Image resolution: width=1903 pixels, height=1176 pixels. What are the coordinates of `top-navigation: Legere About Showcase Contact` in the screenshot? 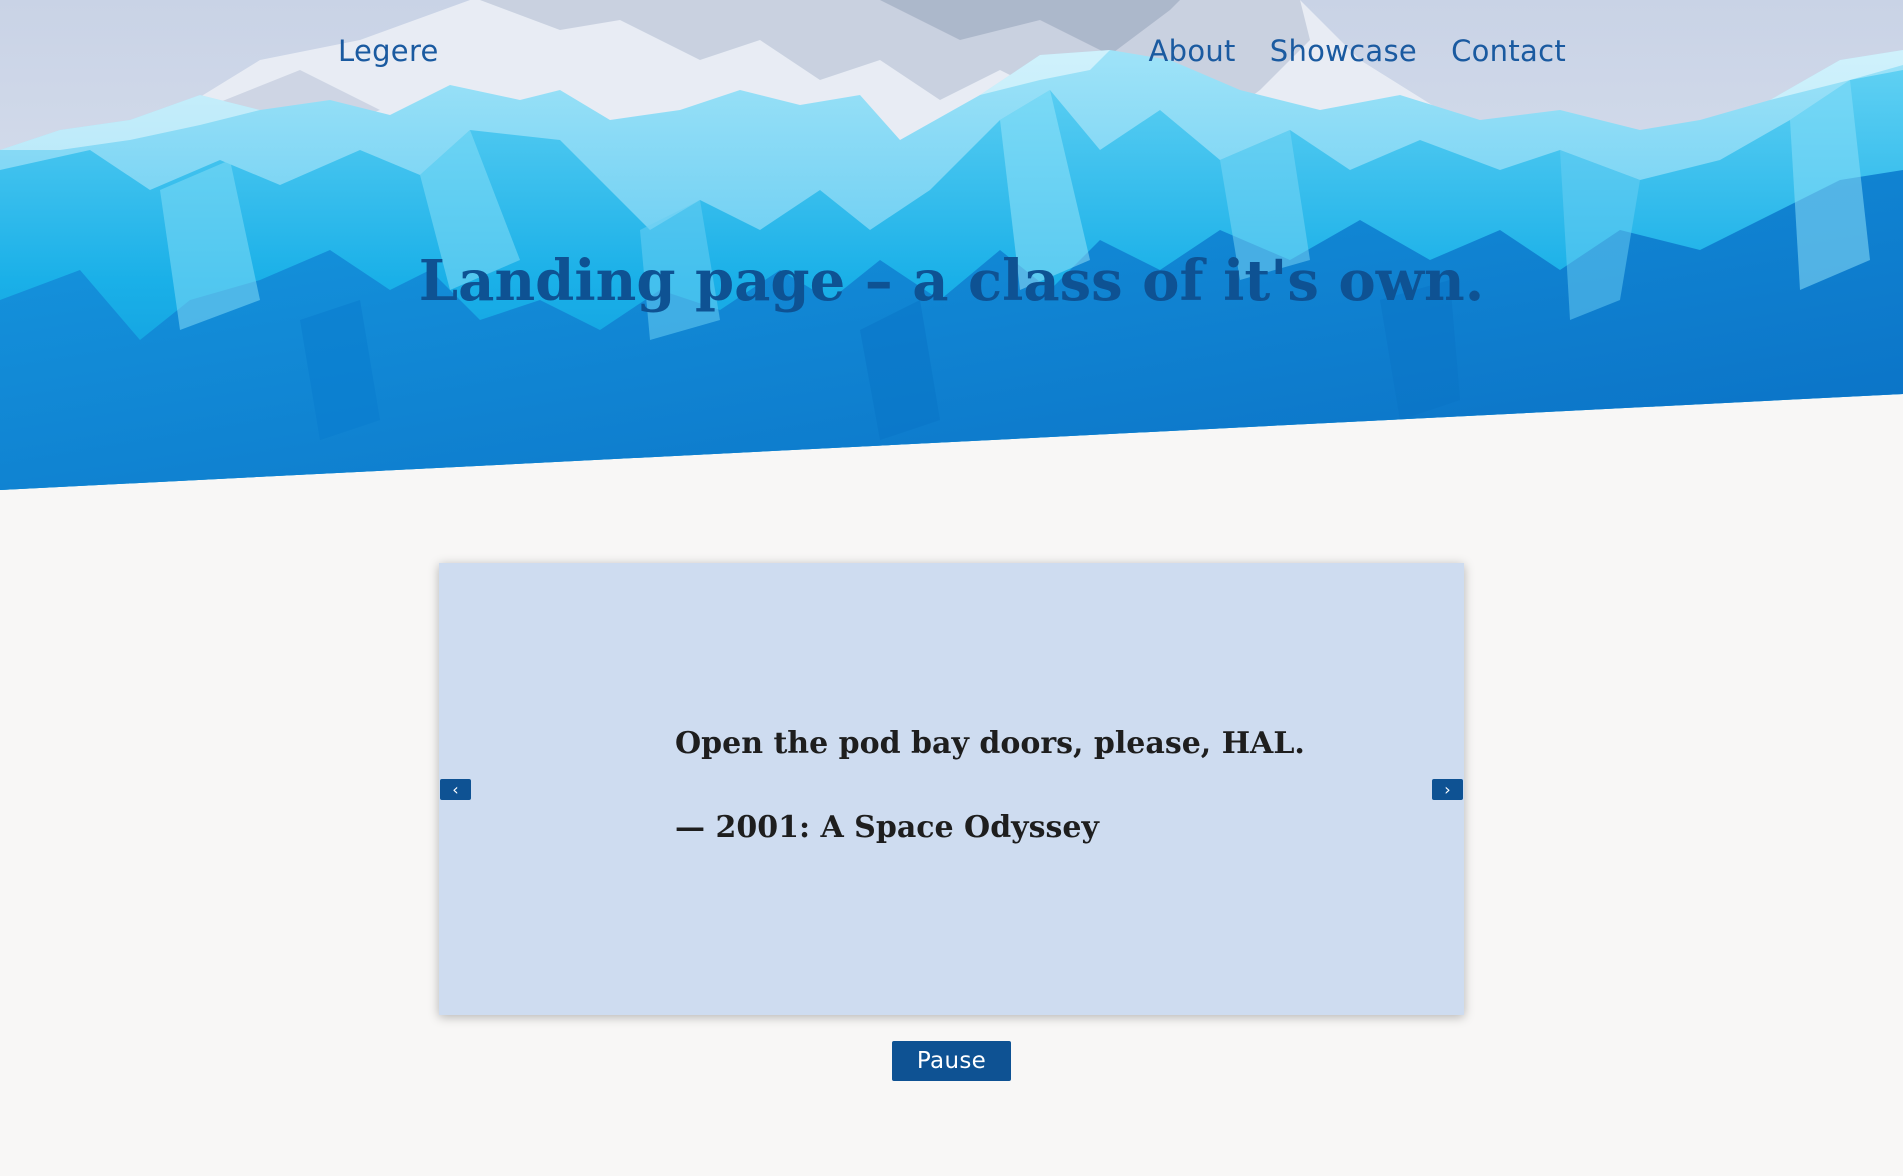 It's located at (951, 52).